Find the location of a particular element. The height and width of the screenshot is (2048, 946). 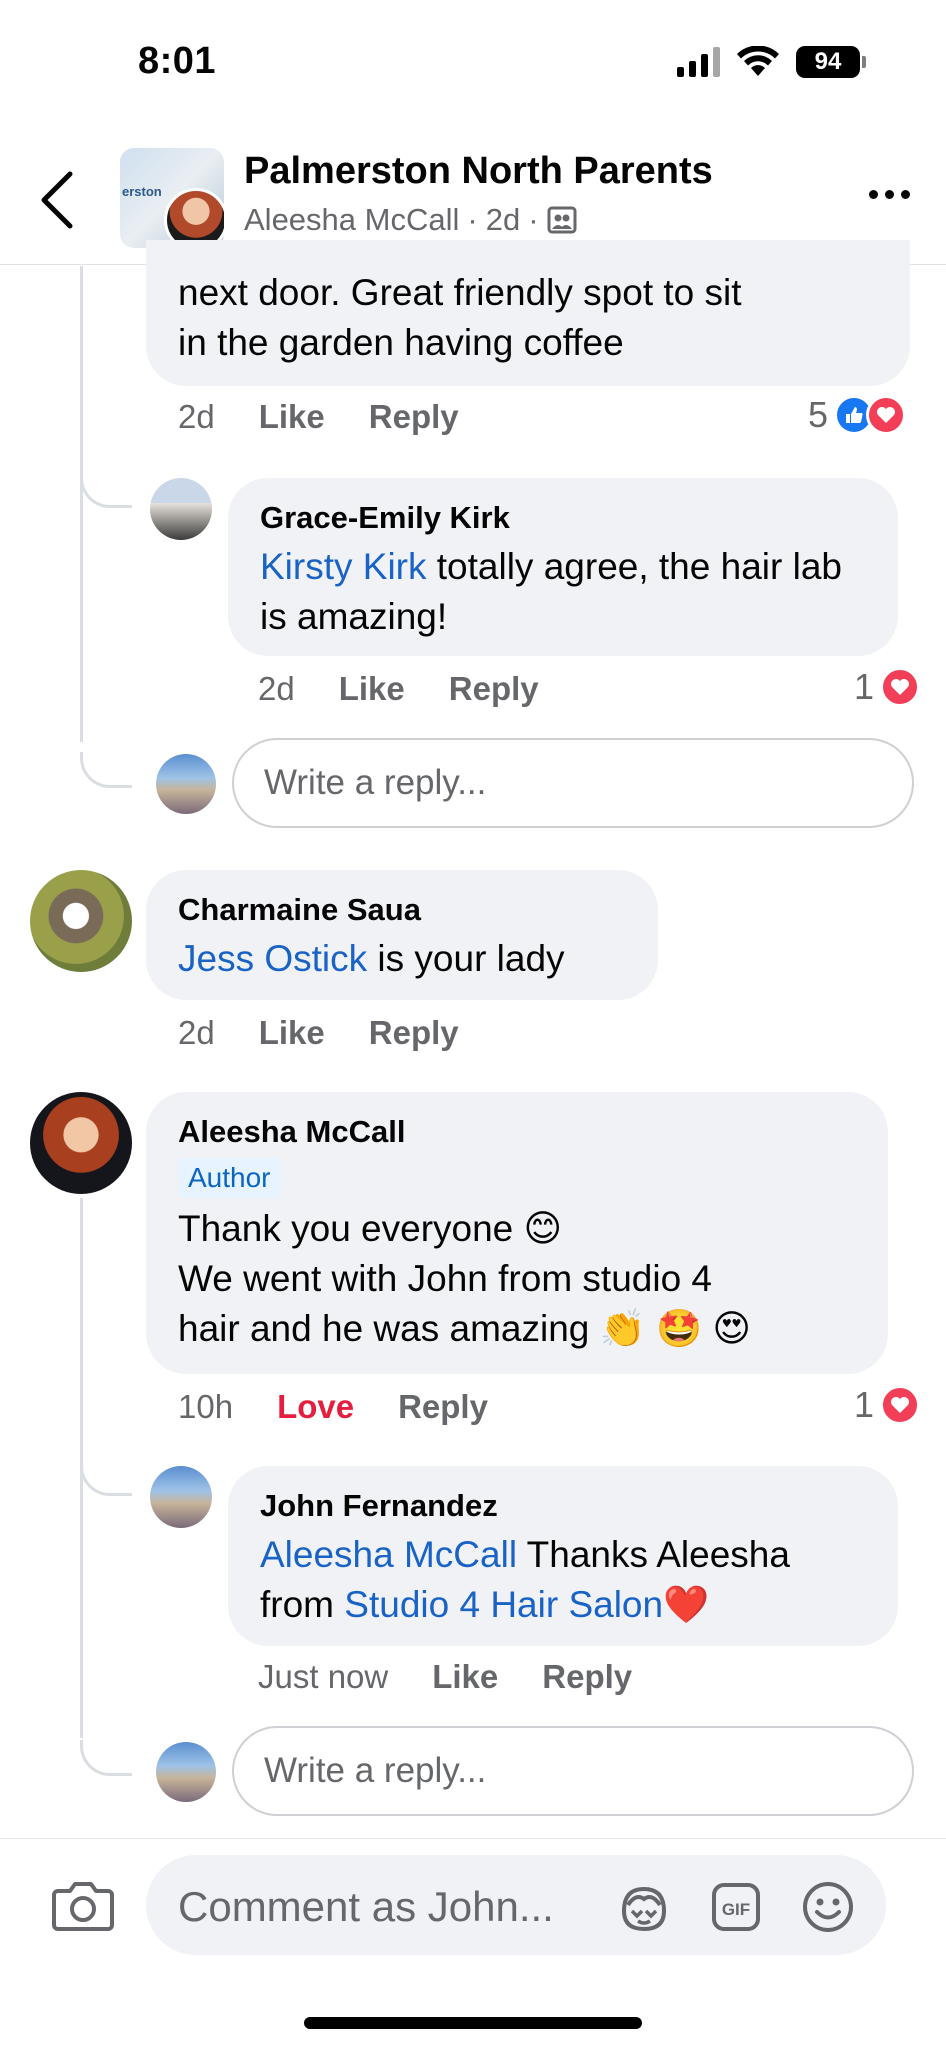

more-options-icon is located at coordinates (889, 194).